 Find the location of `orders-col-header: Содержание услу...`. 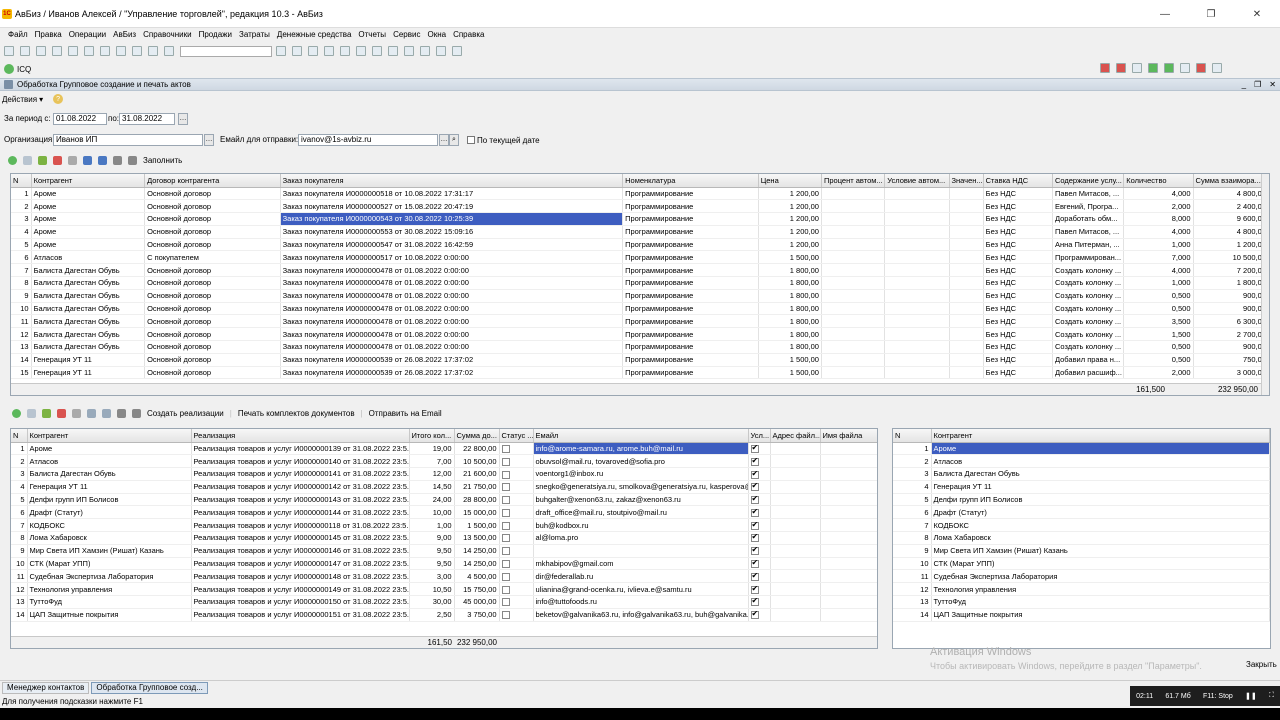

orders-col-header: Содержание услу... is located at coordinates (1088, 181).